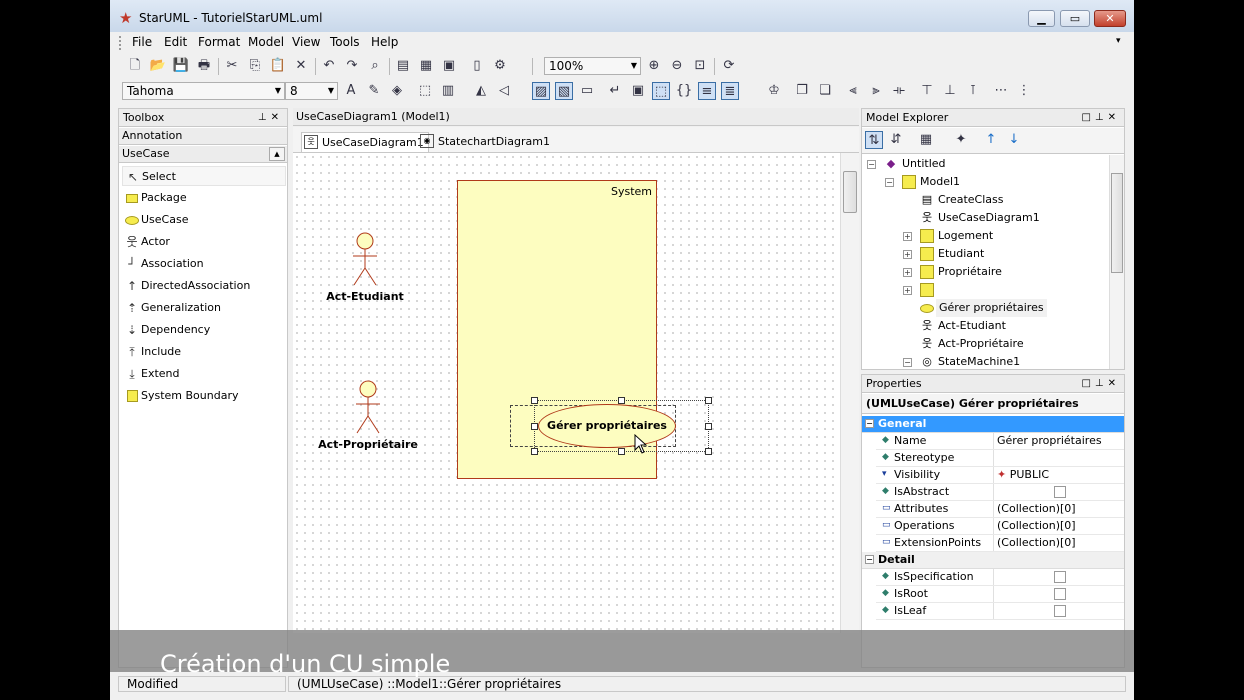  I want to click on toolbox-item-directed-association: ↑ DirectedAssociation, so click(204, 286).